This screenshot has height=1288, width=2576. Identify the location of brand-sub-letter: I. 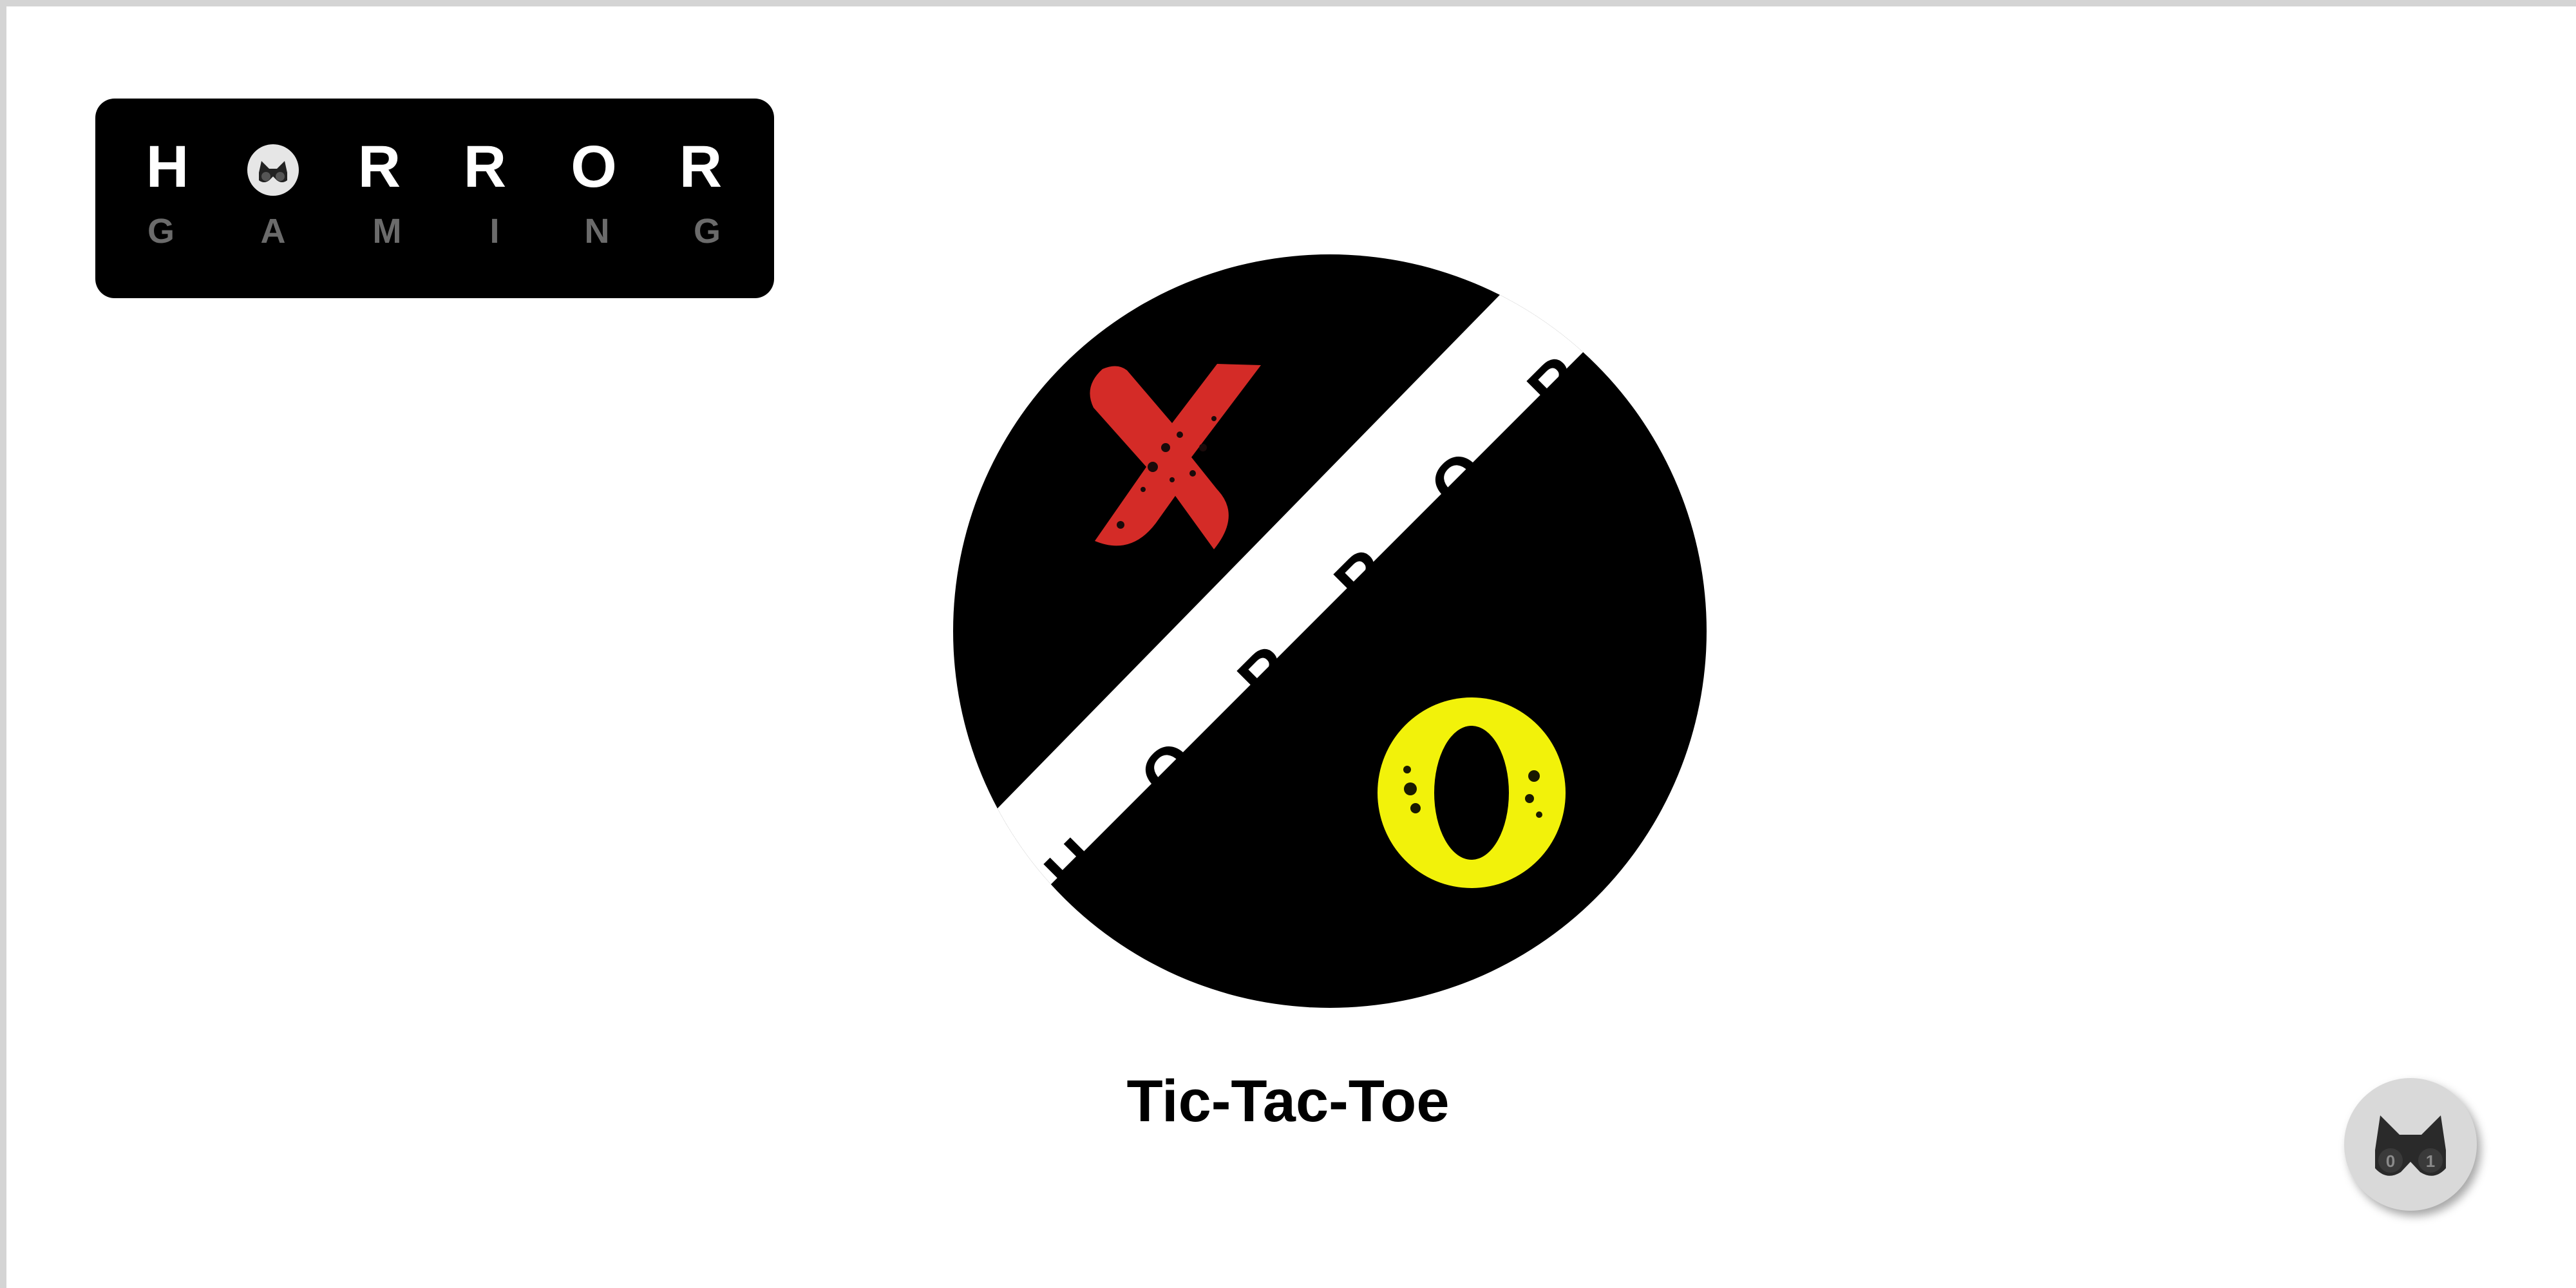
(495, 232).